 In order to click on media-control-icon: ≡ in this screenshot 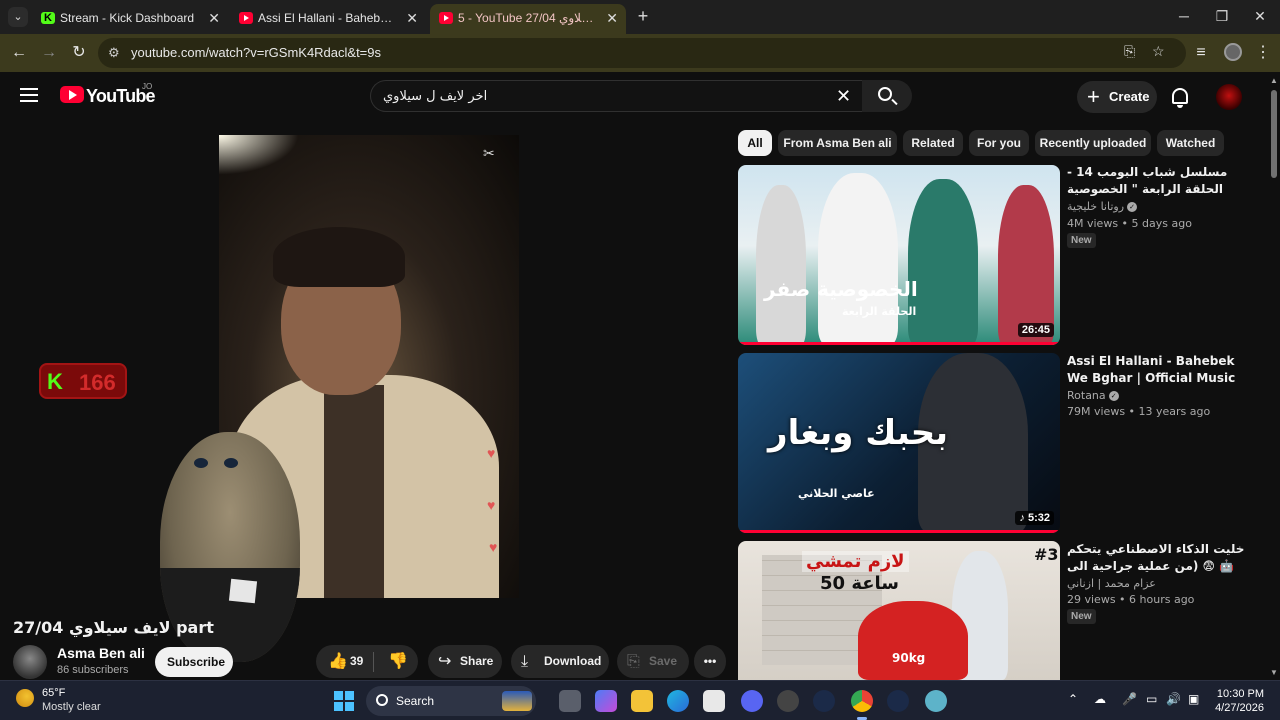, I will do `click(1201, 53)`.